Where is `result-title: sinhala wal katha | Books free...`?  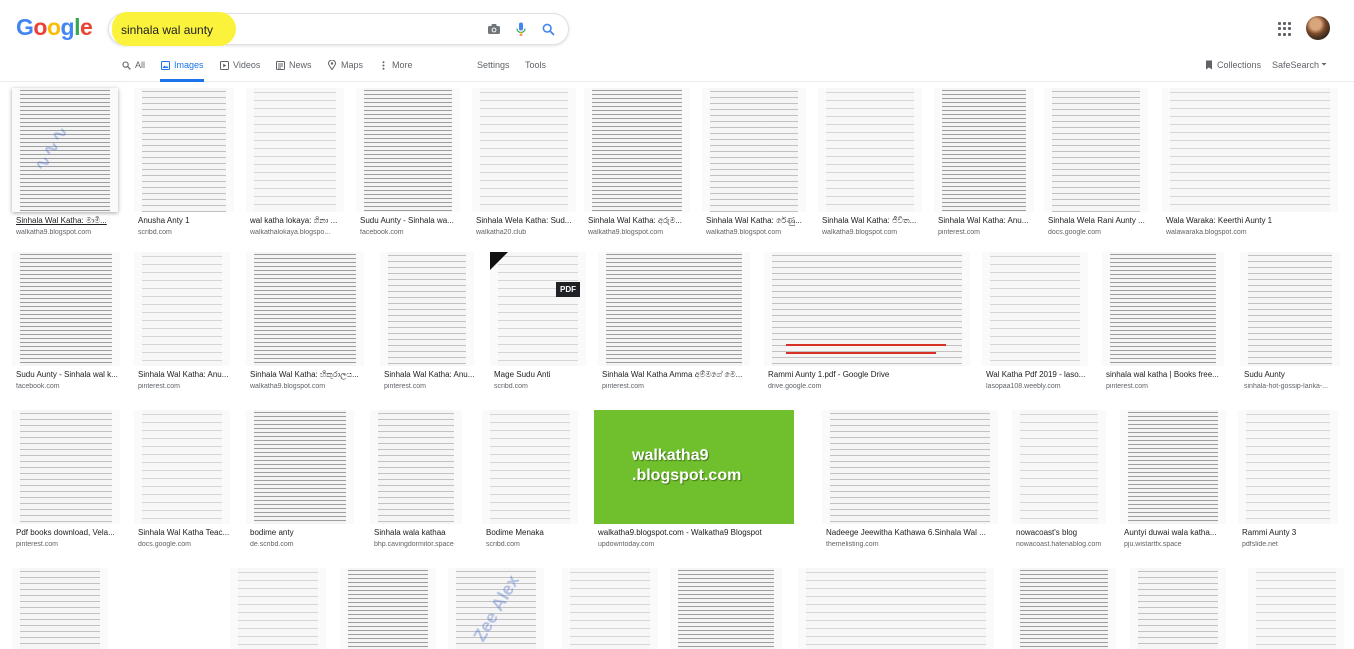
result-title: sinhala wal katha | Books free... is located at coordinates (1171, 374).